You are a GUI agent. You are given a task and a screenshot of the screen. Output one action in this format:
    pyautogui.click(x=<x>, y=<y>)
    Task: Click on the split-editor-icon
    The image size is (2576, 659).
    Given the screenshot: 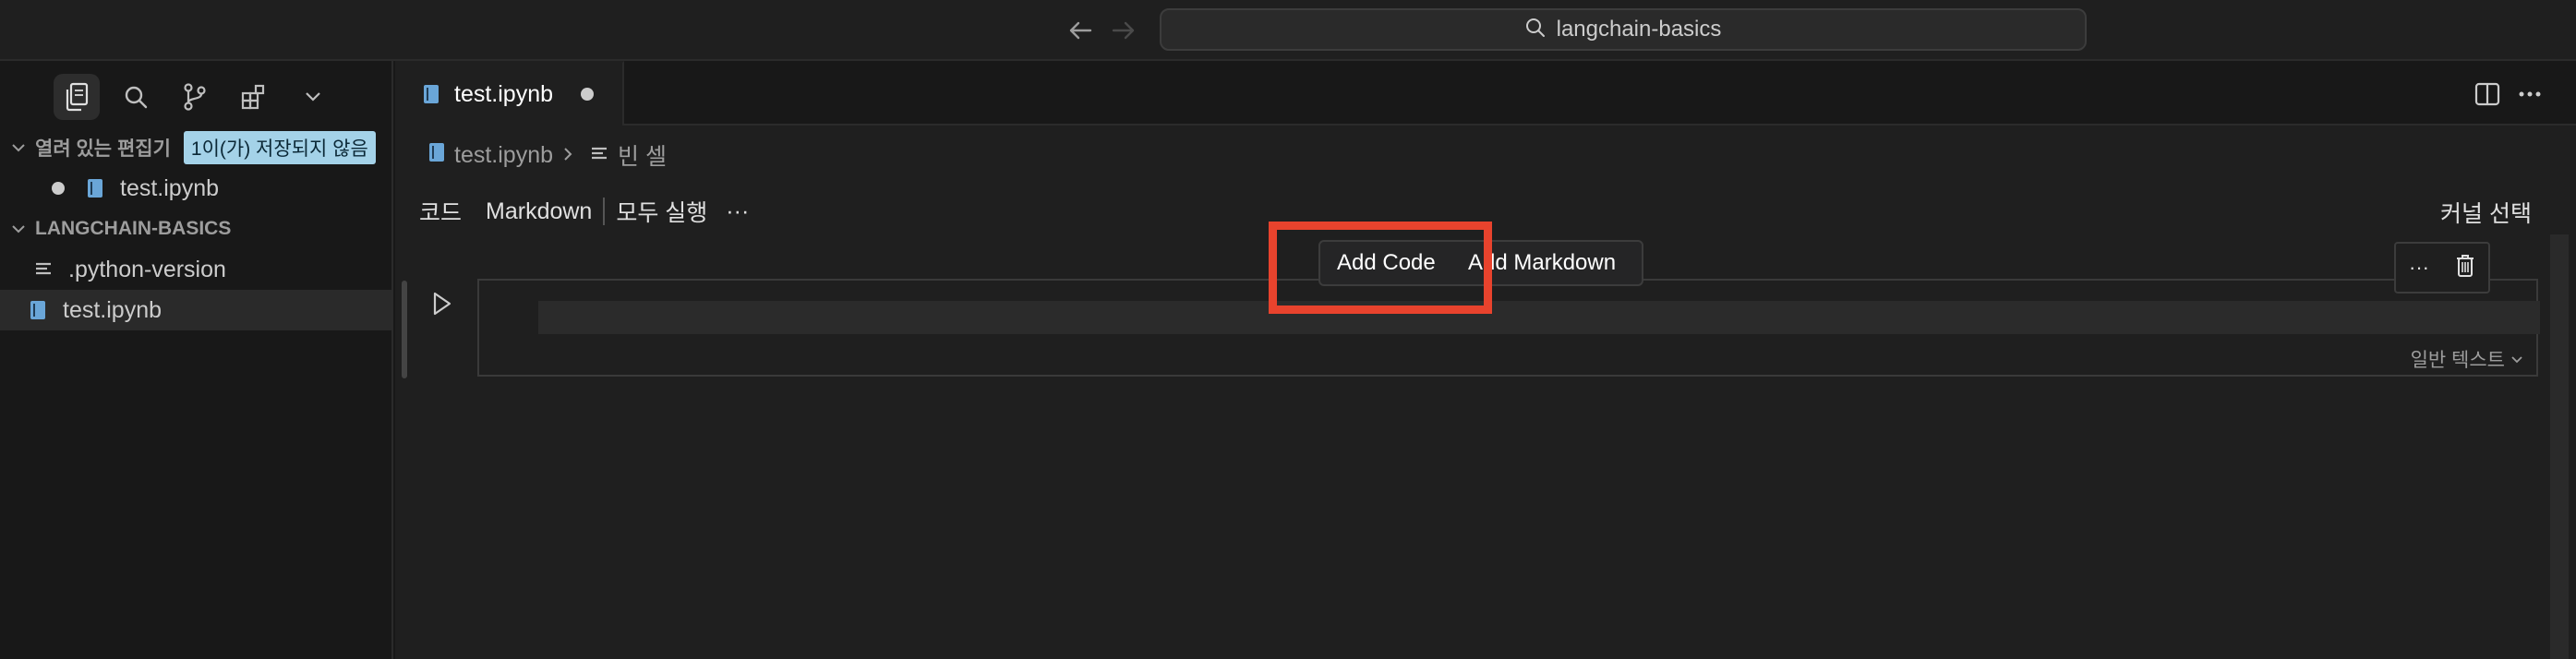 What is the action you would take?
    pyautogui.click(x=2487, y=94)
    